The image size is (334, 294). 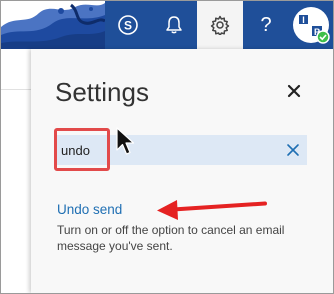 I want to click on avatar-letter-i: I, so click(x=303, y=20).